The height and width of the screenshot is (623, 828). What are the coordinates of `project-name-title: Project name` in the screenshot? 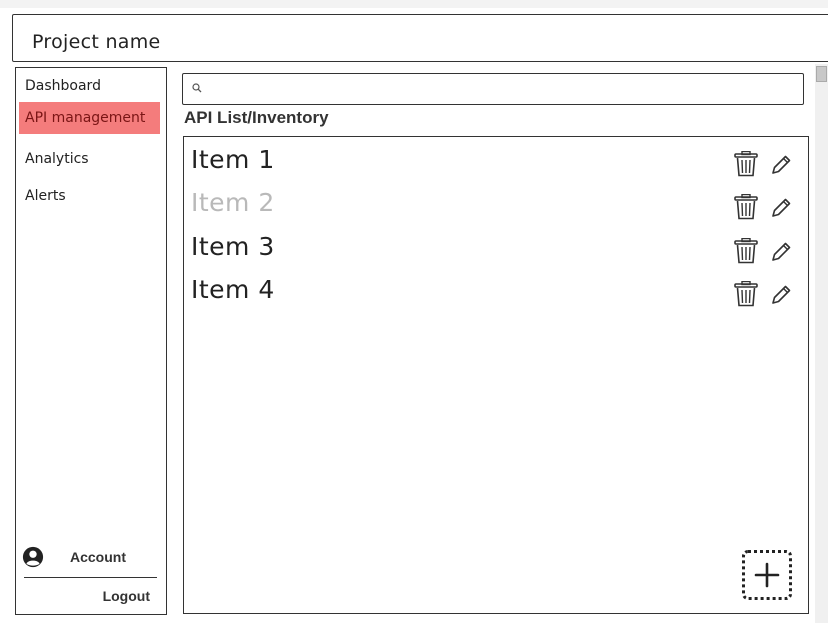 It's located at (96, 42).